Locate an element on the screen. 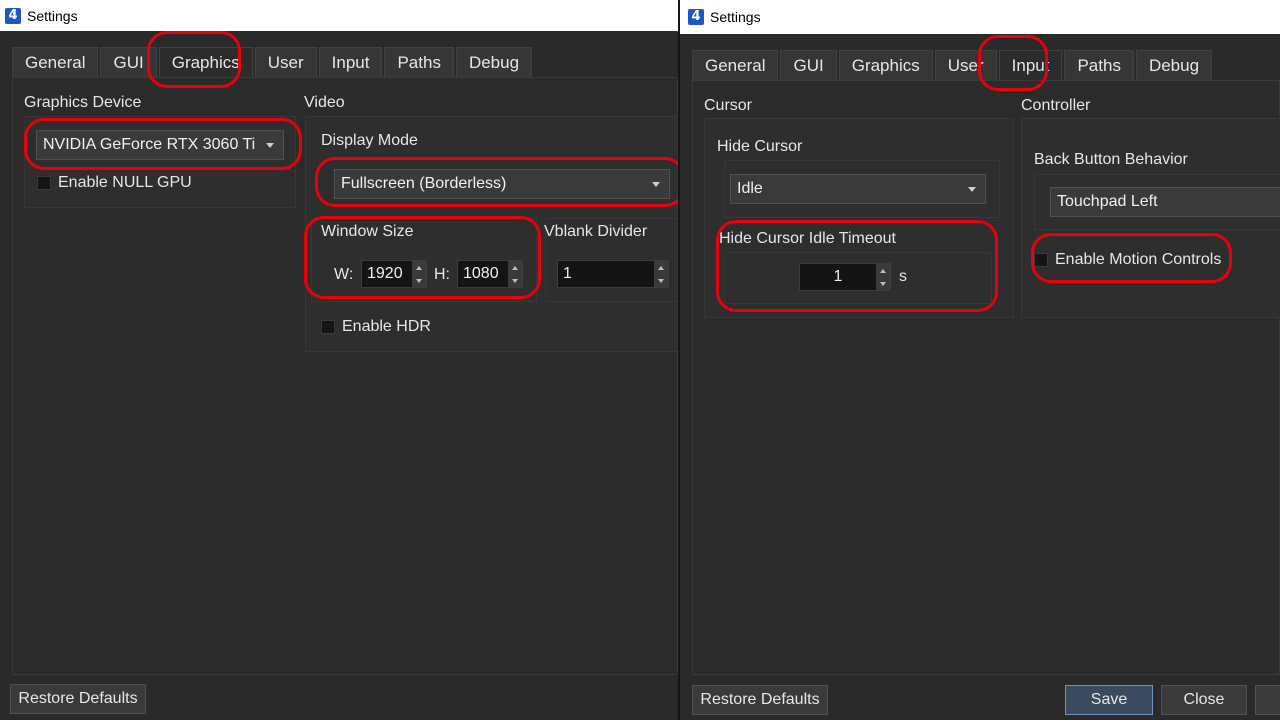 The image size is (1280, 720). width-spinbox: 1920 is located at coordinates (394, 274).